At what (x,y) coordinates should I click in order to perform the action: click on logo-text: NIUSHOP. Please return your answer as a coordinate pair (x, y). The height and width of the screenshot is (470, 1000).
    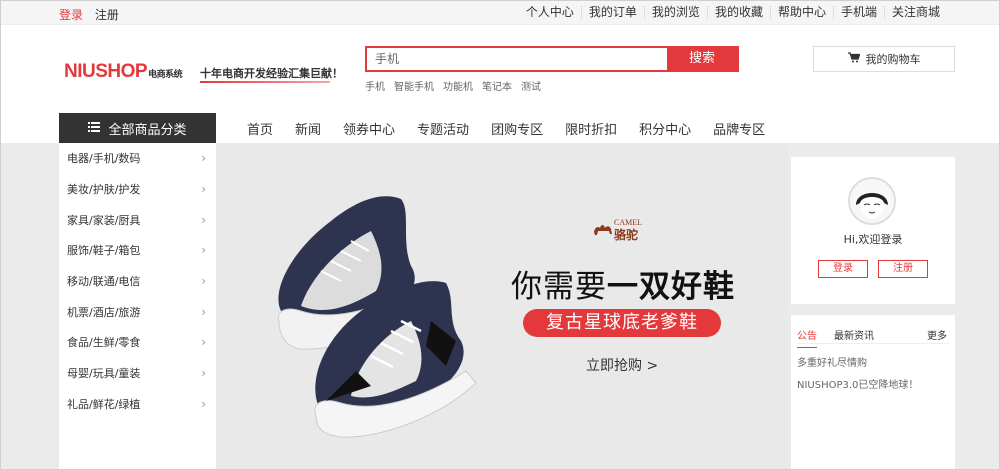
    Looking at the image, I should click on (106, 71).